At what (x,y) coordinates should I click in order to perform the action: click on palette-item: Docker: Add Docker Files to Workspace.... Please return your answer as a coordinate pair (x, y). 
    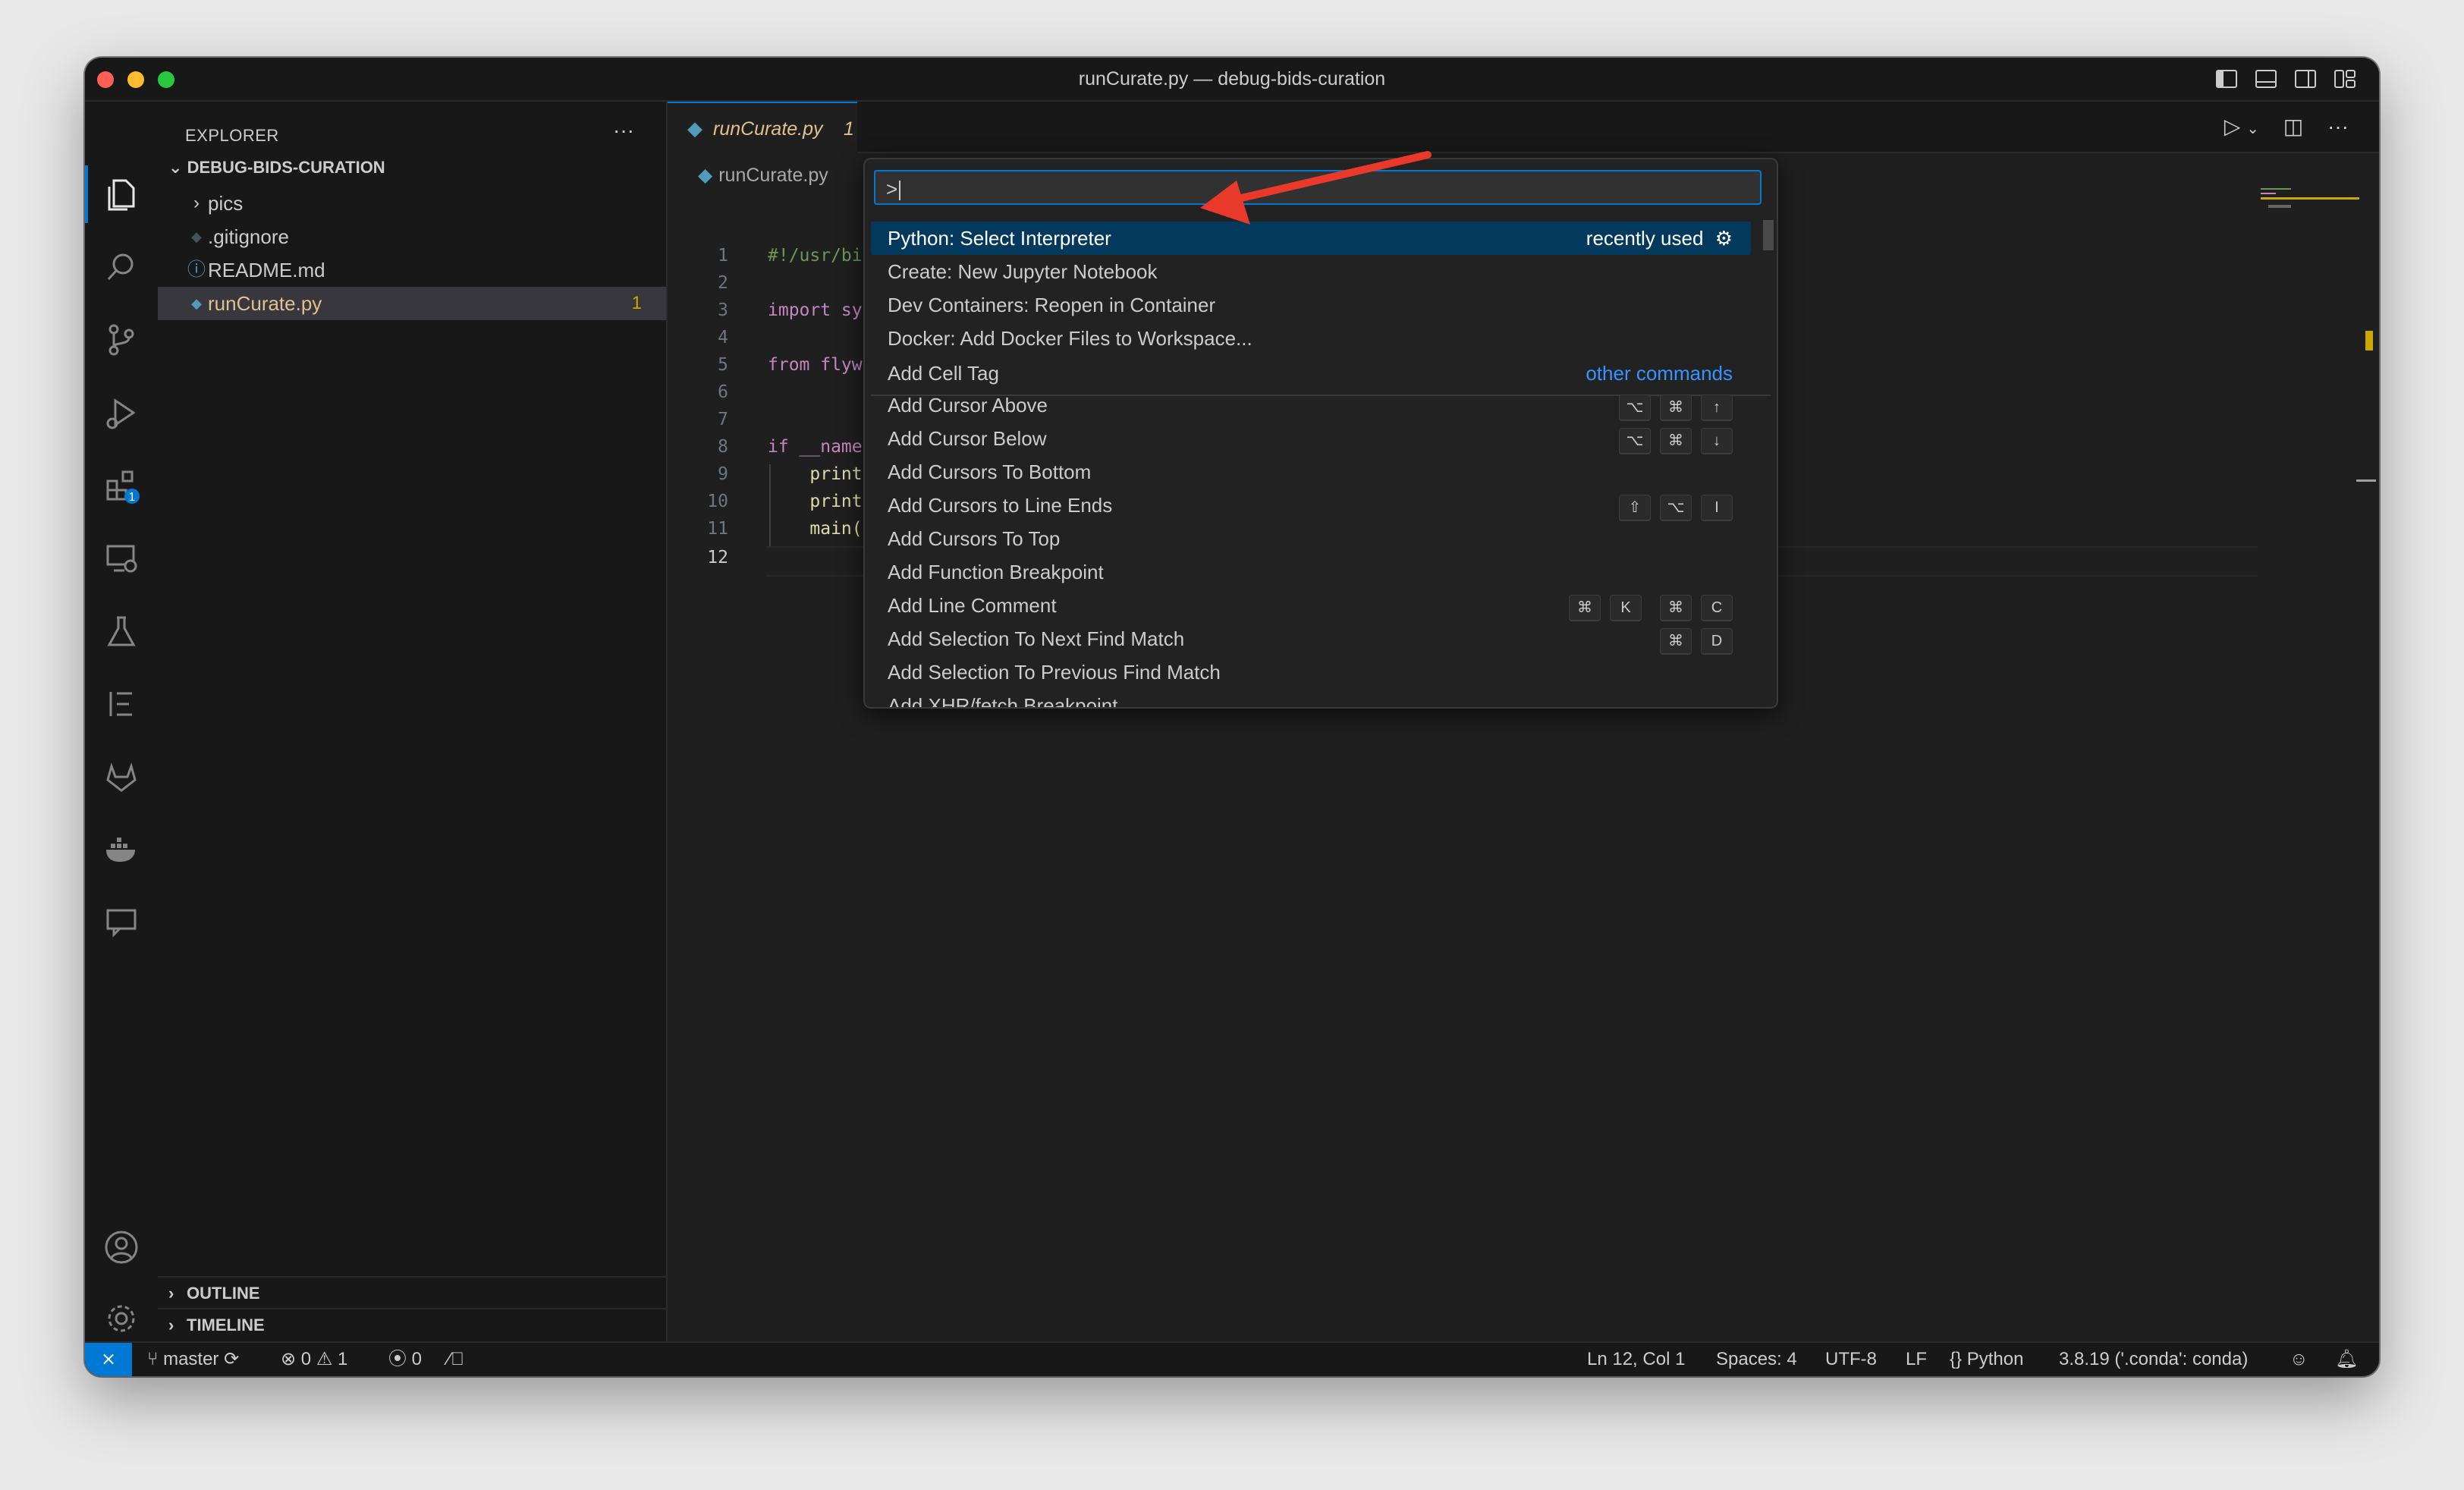
    Looking at the image, I should click on (1311, 338).